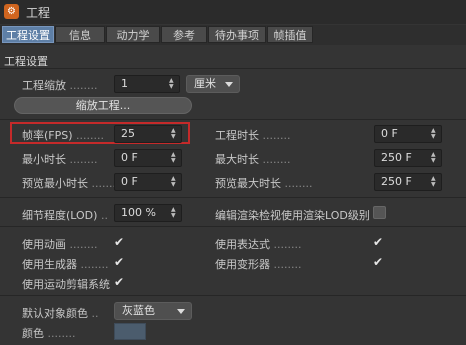 The image size is (466, 345). What do you see at coordinates (60, 313) in the screenshot?
I see `default-color-label: 默认对象颜色 ..` at bounding box center [60, 313].